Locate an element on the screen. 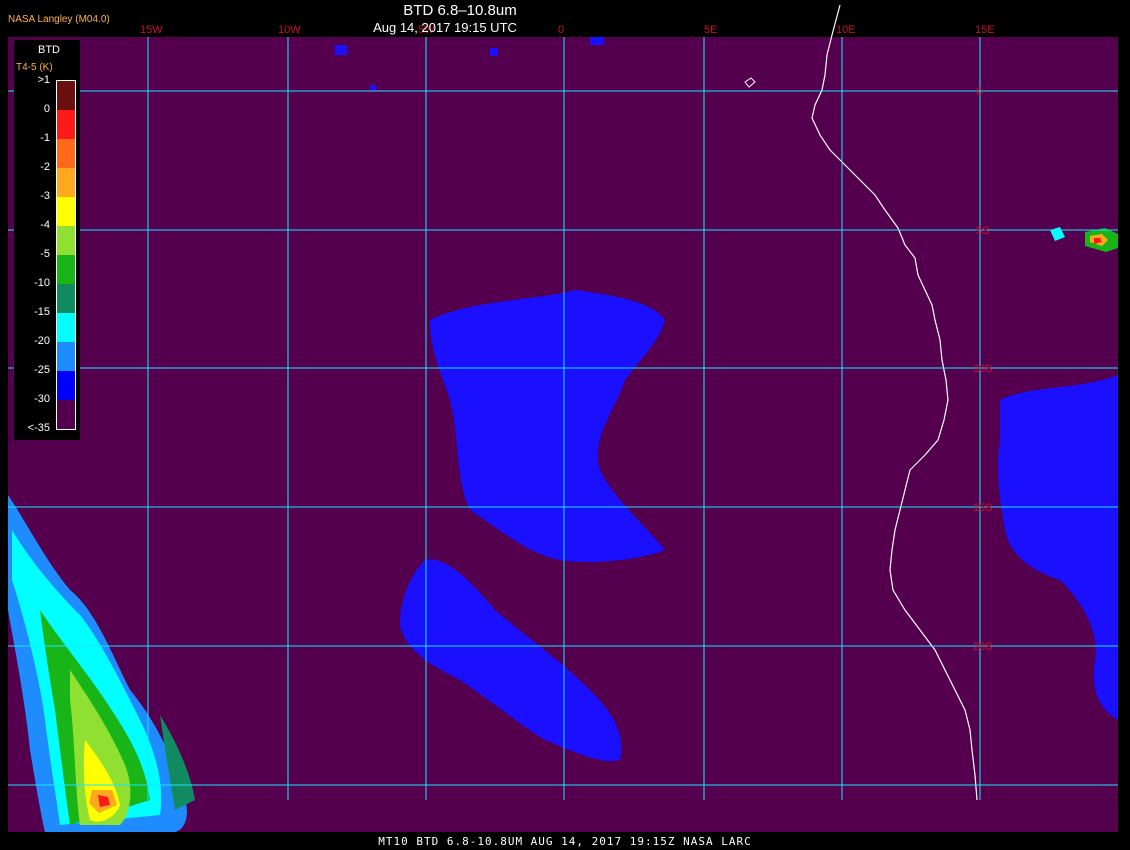 The image size is (1130, 850). lon-label-10e: 10E is located at coordinates (846, 30).